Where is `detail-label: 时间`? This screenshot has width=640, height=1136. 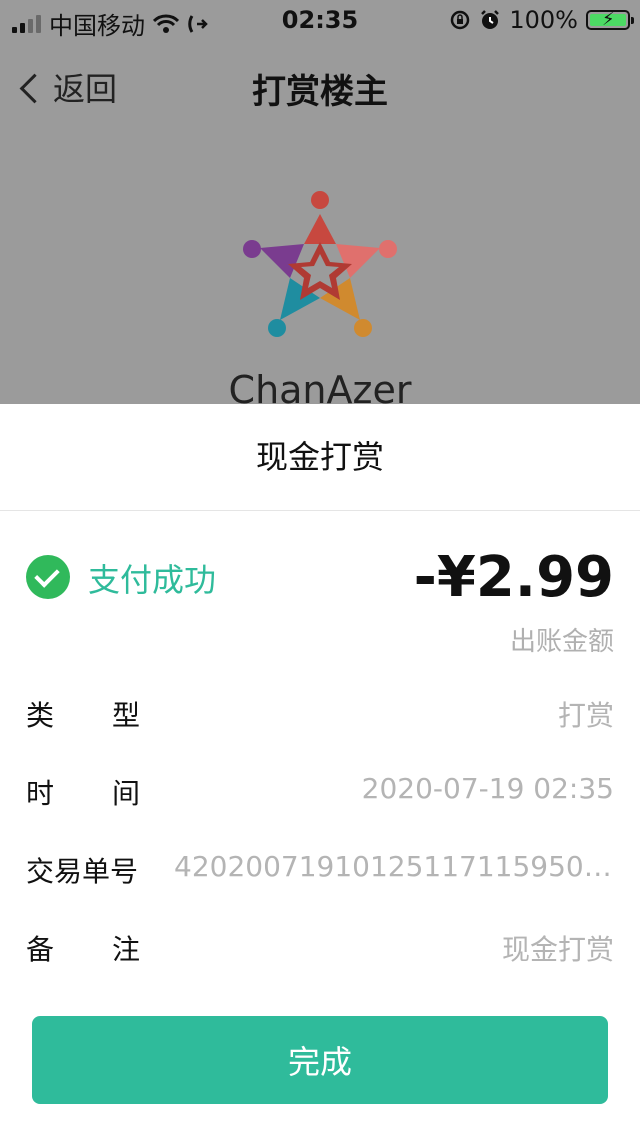 detail-label: 时间 is located at coordinates (112, 793).